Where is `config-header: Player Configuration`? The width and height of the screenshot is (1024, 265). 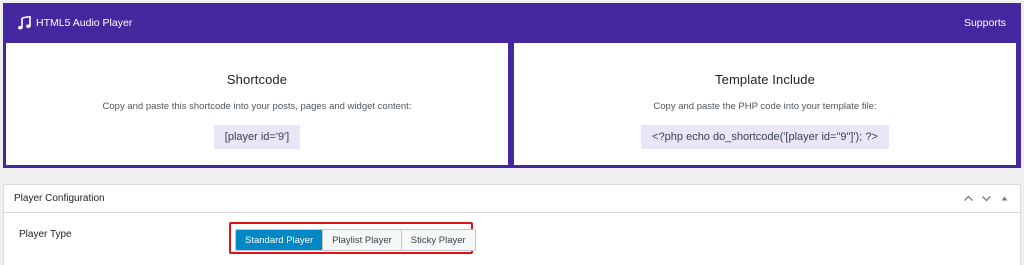 config-header: Player Configuration is located at coordinates (512, 199).